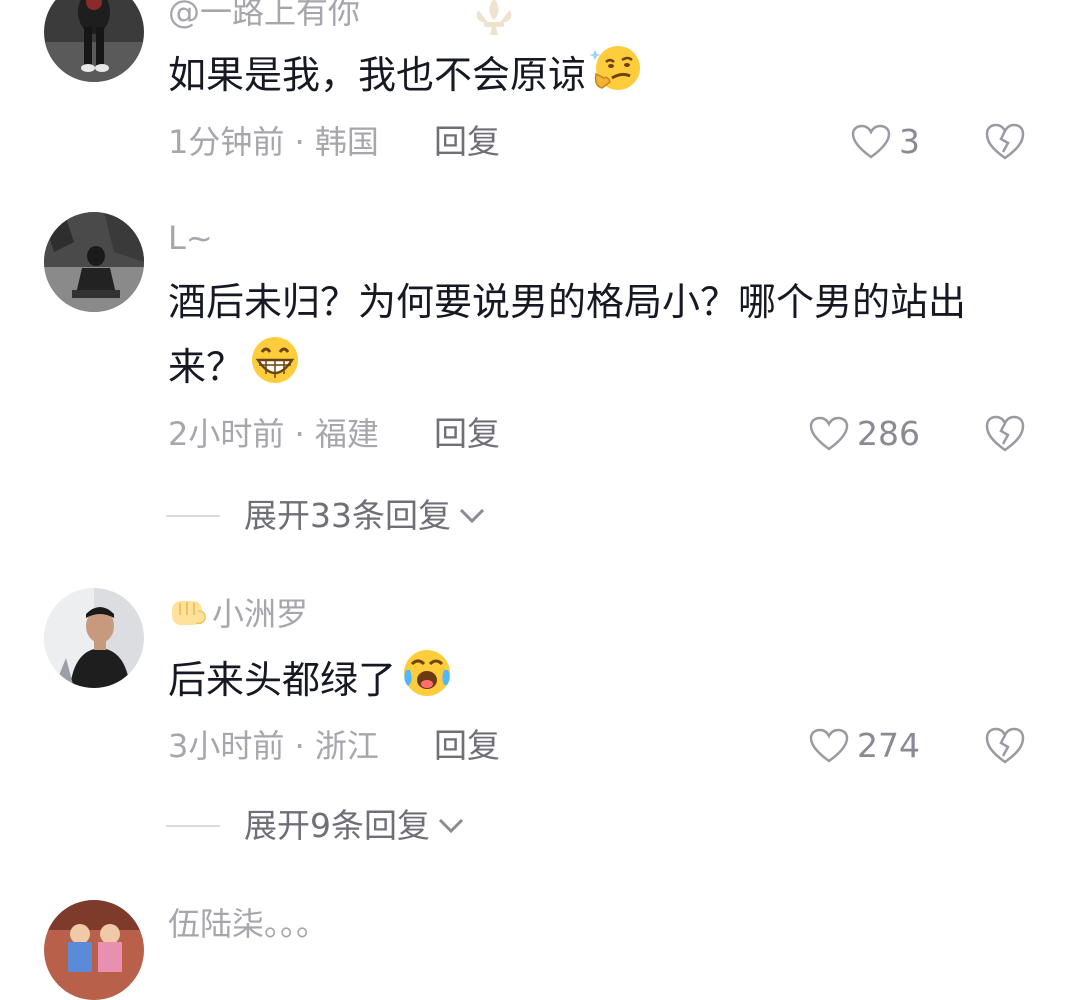 This screenshot has width=1080, height=1000. I want to click on like-button: 274, so click(864, 746).